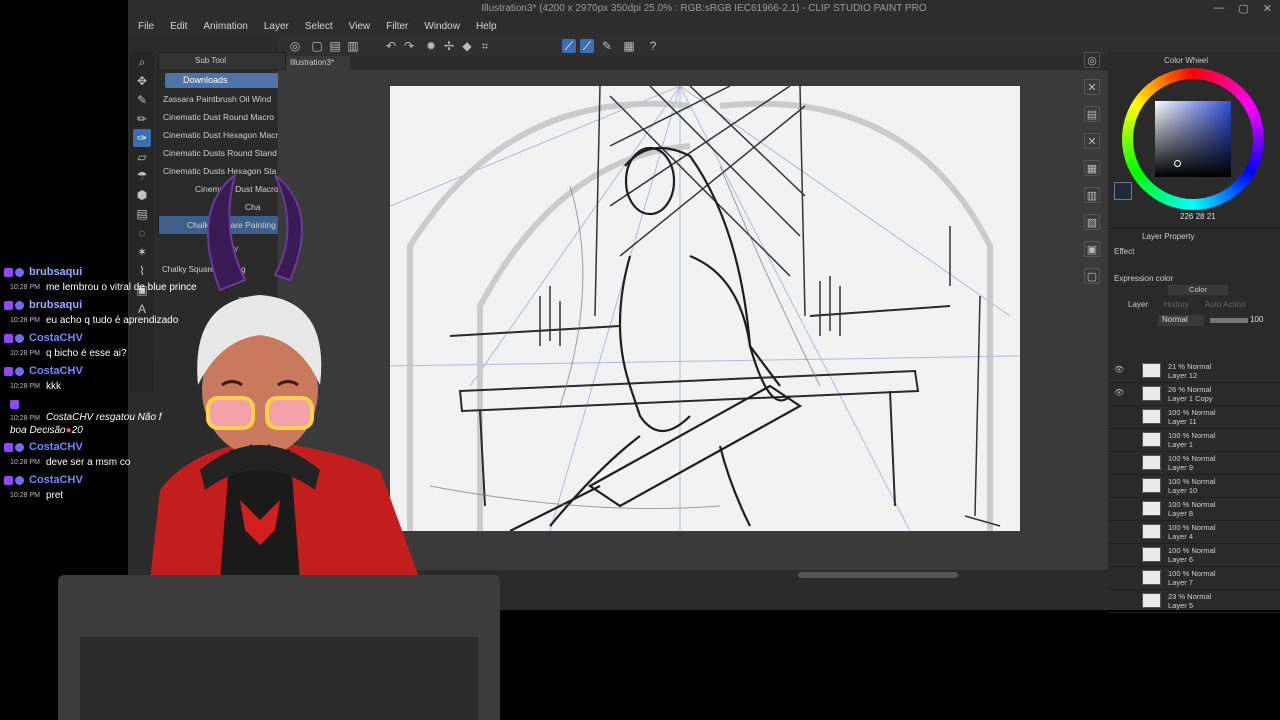 The height and width of the screenshot is (720, 1280). I want to click on brush-item: Cinematic Dusts Round Stand, so click(222, 153).